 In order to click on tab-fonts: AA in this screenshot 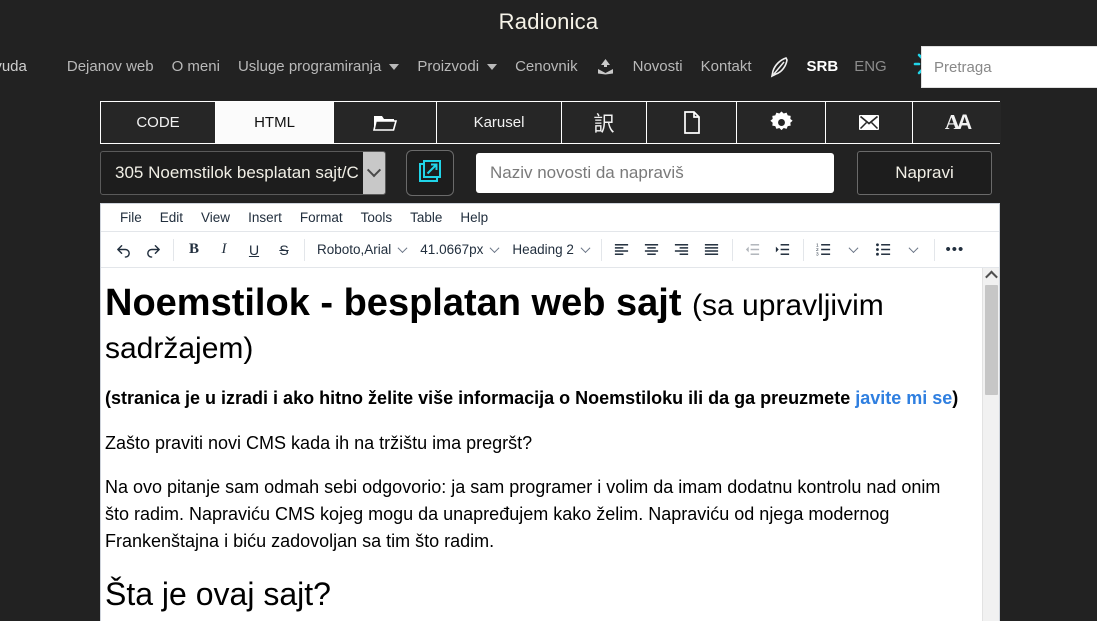, I will do `click(957, 122)`.